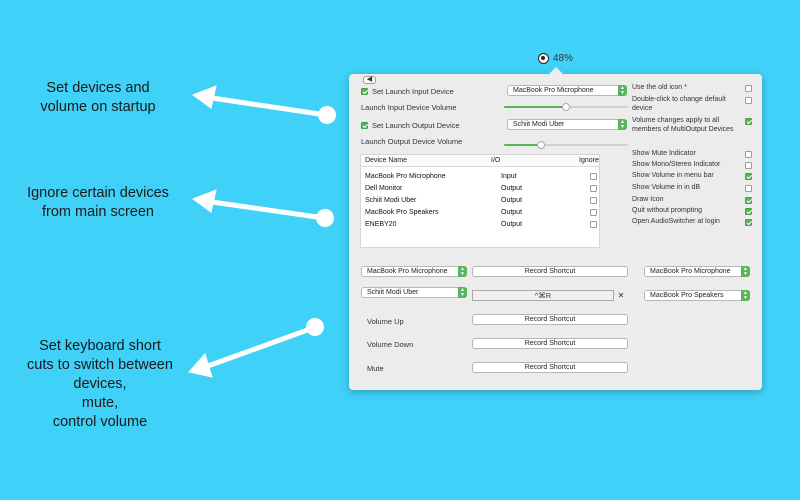  Describe the element at coordinates (673, 175) in the screenshot. I see `option-label: Show Volume in menu bar` at that location.